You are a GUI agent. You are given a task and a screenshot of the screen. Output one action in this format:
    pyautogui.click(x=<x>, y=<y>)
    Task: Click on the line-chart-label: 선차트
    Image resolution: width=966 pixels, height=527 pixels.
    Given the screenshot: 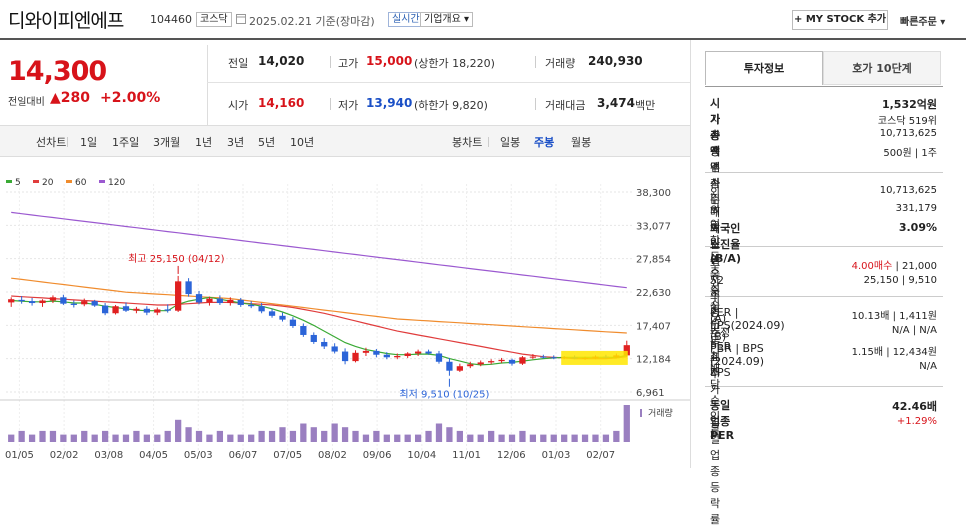 What is the action you would take?
    pyautogui.click(x=51, y=142)
    